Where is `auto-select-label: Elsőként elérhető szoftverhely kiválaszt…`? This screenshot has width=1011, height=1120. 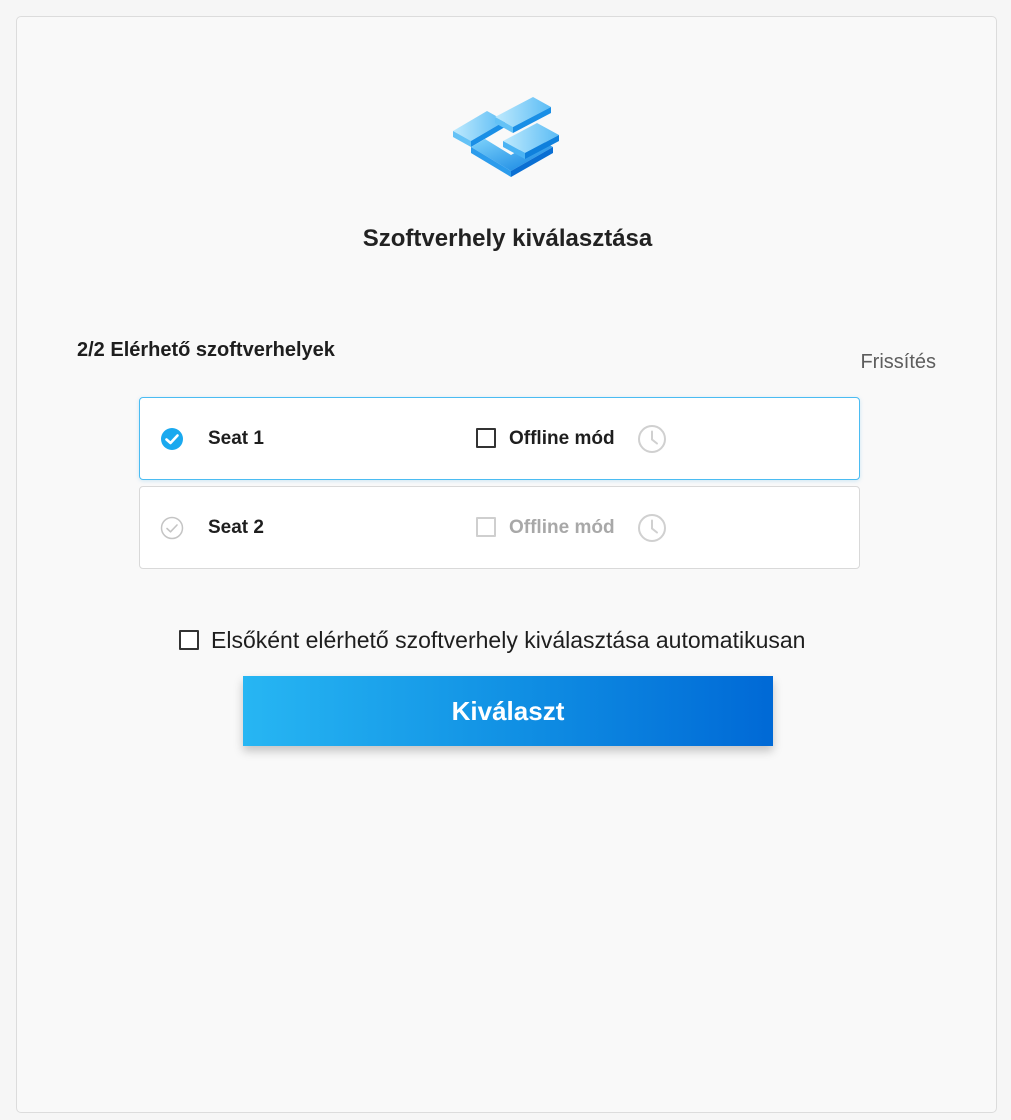 auto-select-label: Elsőként elérhető szoftverhely kiválaszt… is located at coordinates (508, 640).